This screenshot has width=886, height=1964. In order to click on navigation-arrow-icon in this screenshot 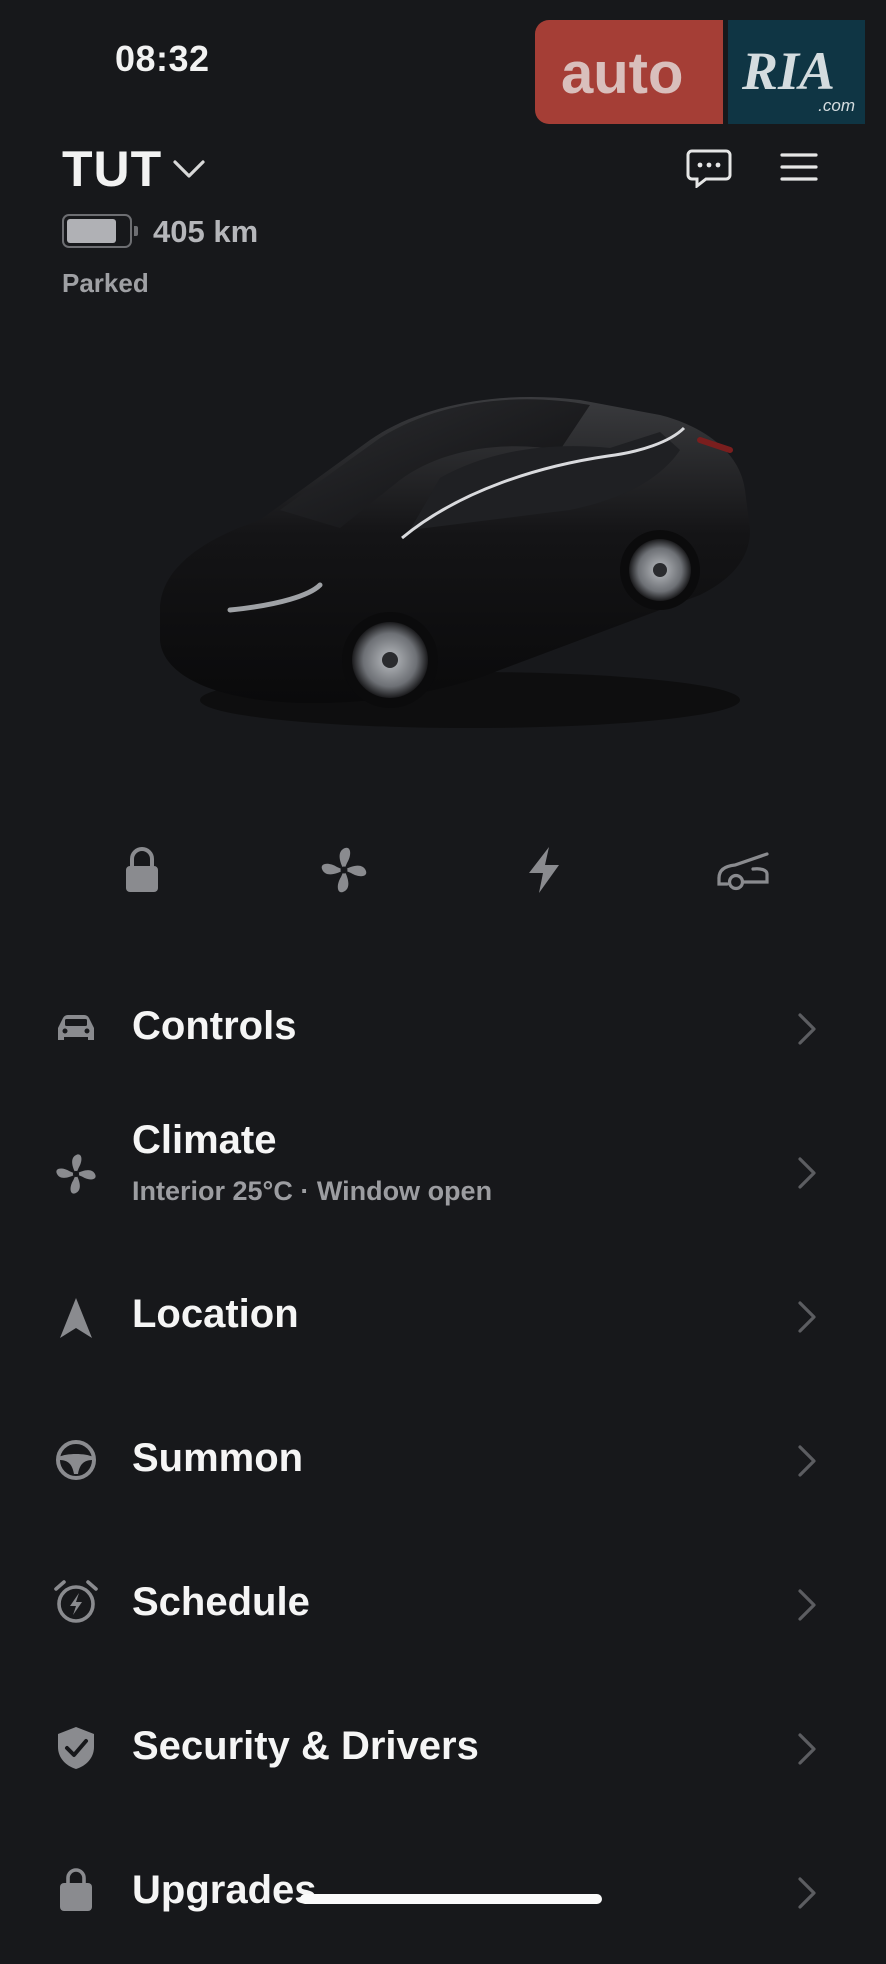, I will do `click(76, 1318)`.